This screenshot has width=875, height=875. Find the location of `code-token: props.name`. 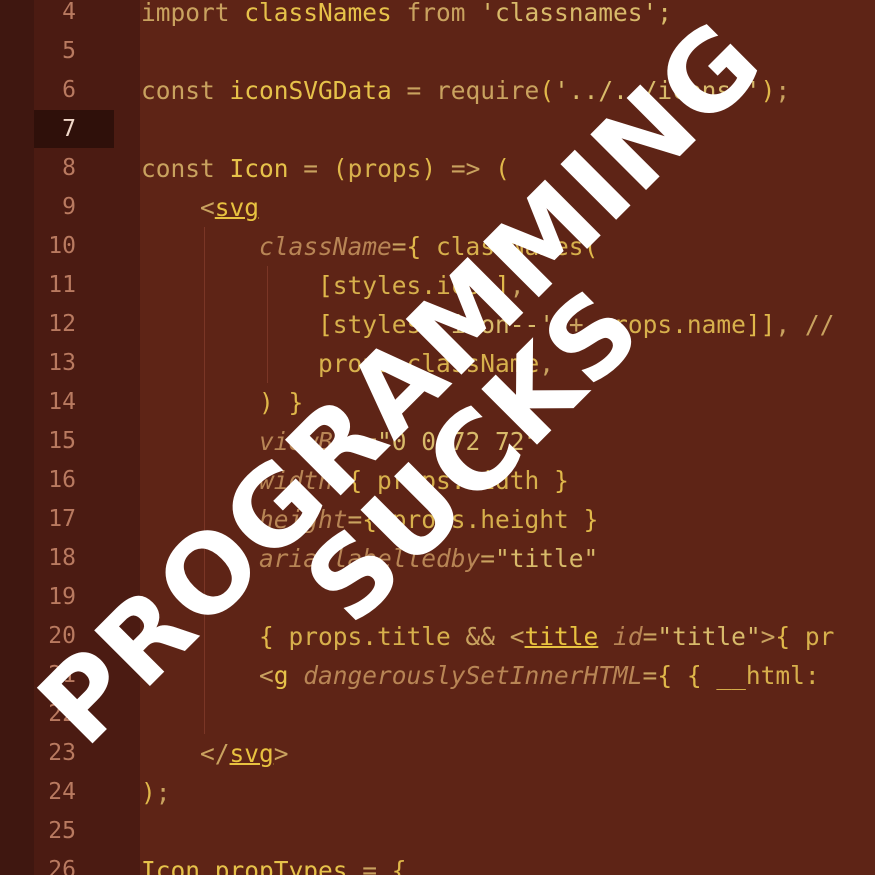

code-token: props.name is located at coordinates (672, 324).